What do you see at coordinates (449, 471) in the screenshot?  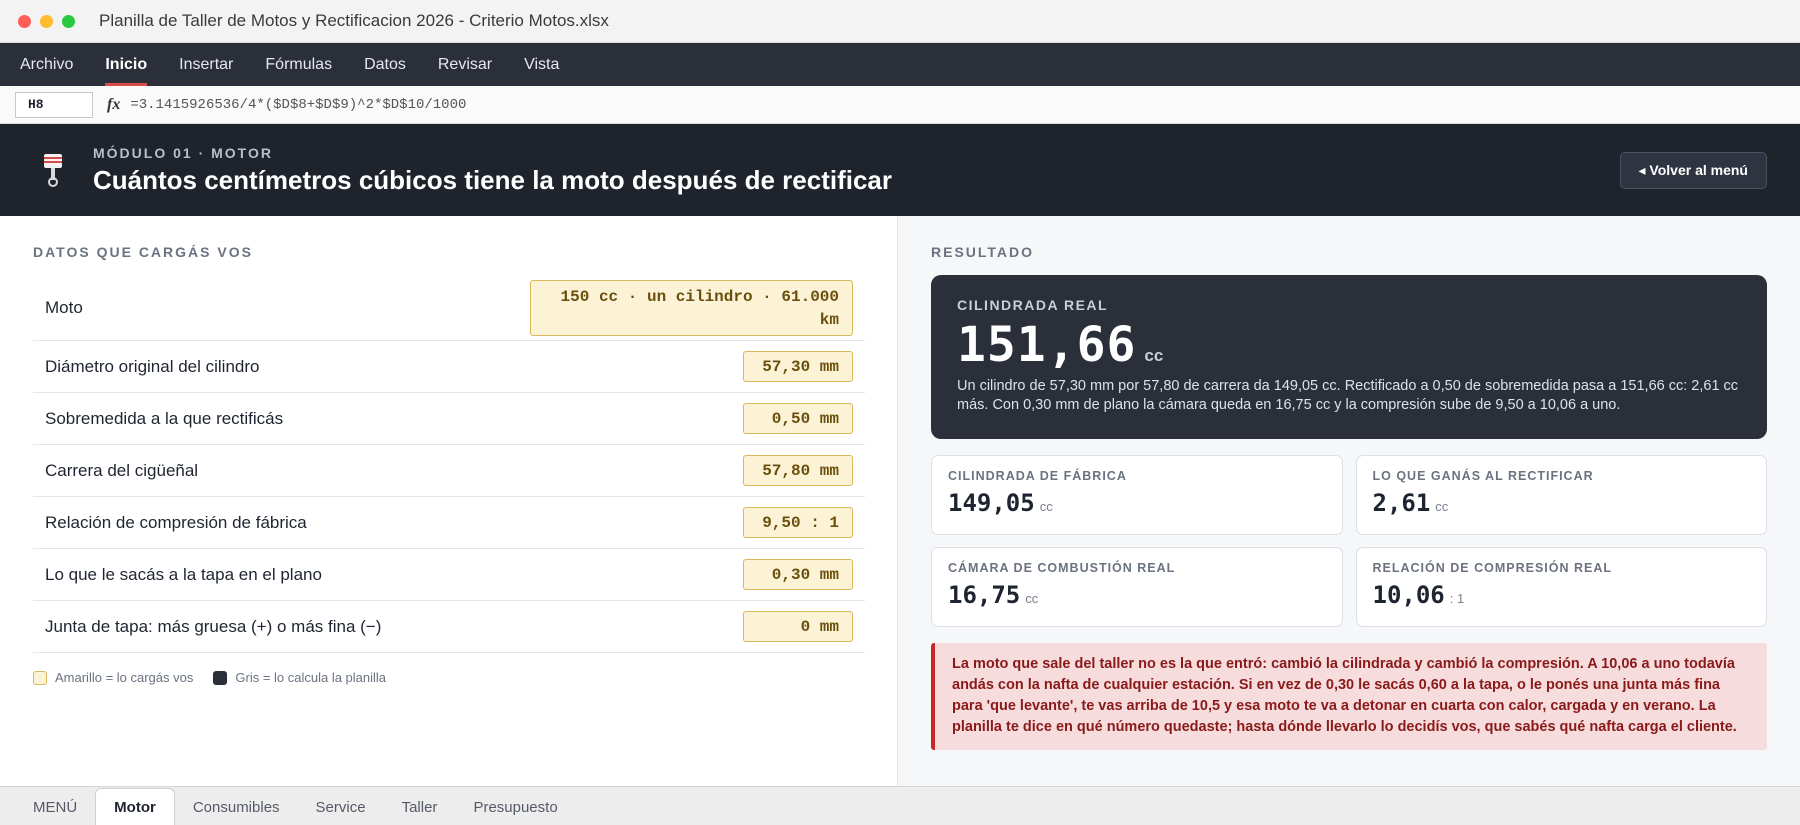 I see `input-row-carrera: Carrera del cigüeñal 57,80 mm` at bounding box center [449, 471].